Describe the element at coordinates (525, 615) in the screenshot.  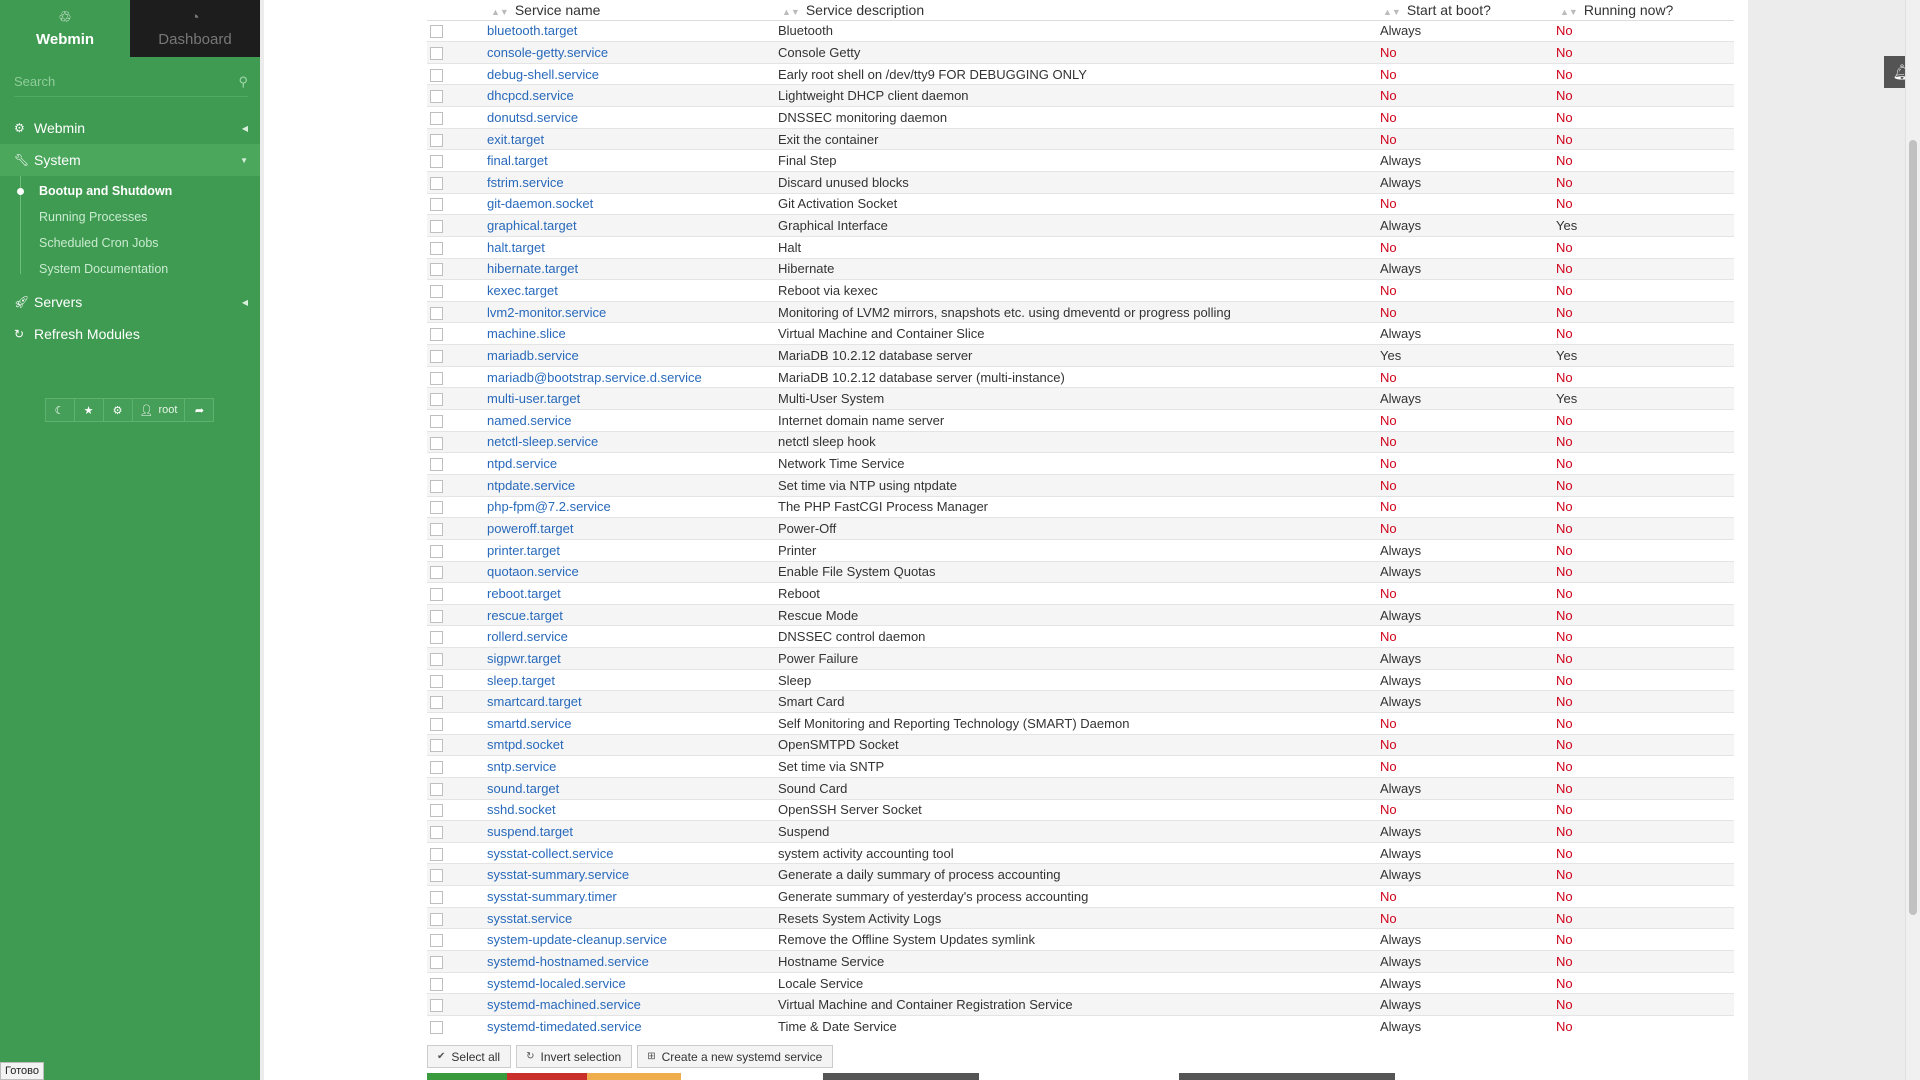
I see `service-name-link: rescue.target` at that location.